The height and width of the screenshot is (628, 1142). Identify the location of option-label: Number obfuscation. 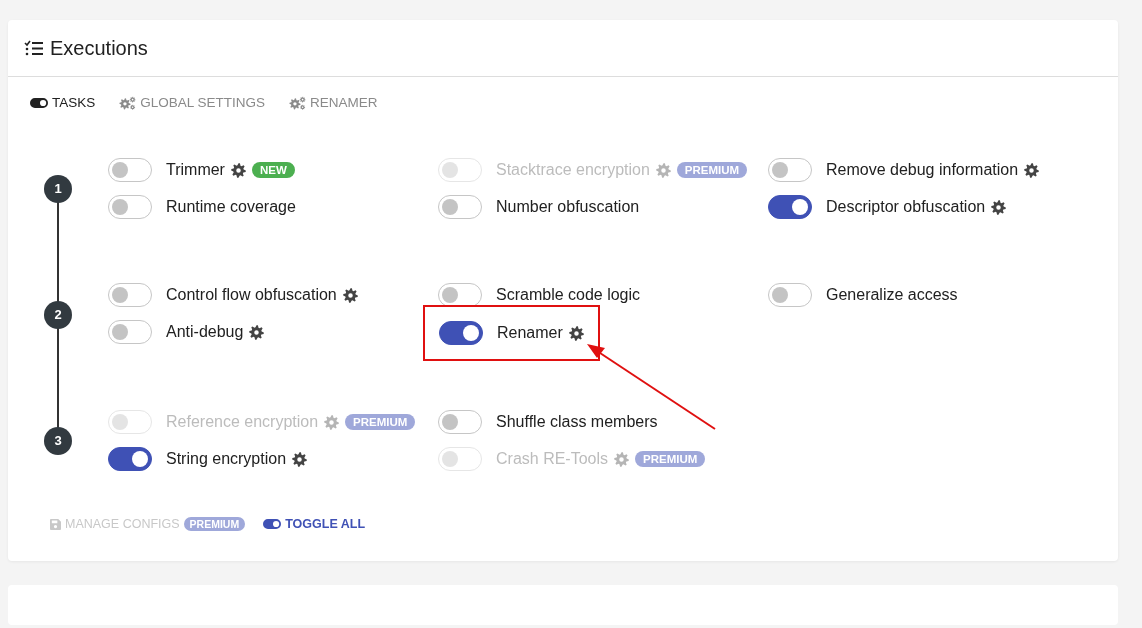
(568, 207).